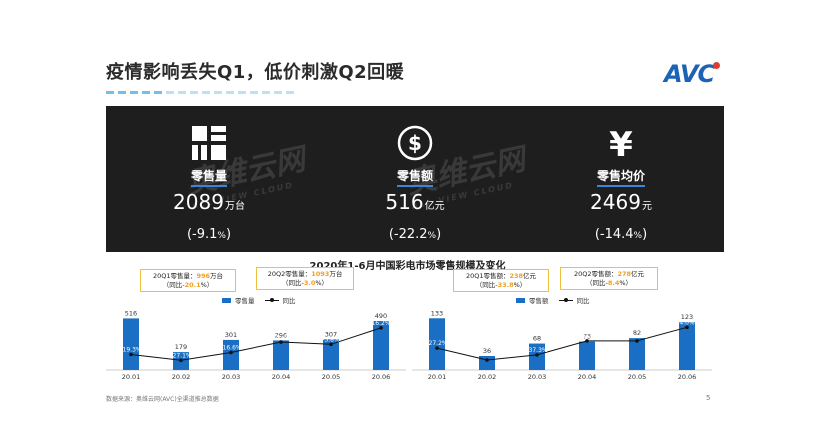 This screenshot has height=435, width=815. Describe the element at coordinates (281, 337) in the screenshot. I see `yoy-label: -2.7%` at that location.